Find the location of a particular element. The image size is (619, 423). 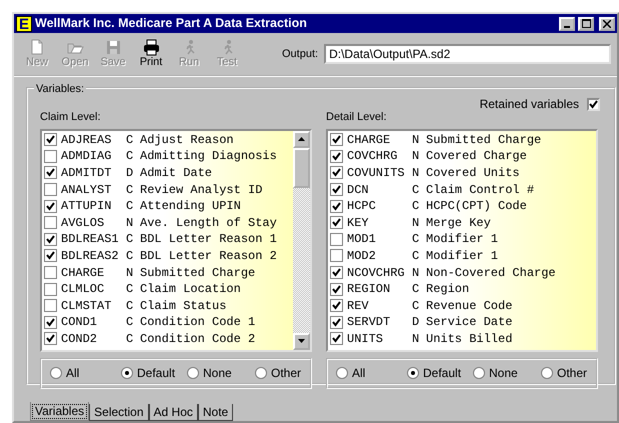

variable-name: REV is located at coordinates (358, 306).